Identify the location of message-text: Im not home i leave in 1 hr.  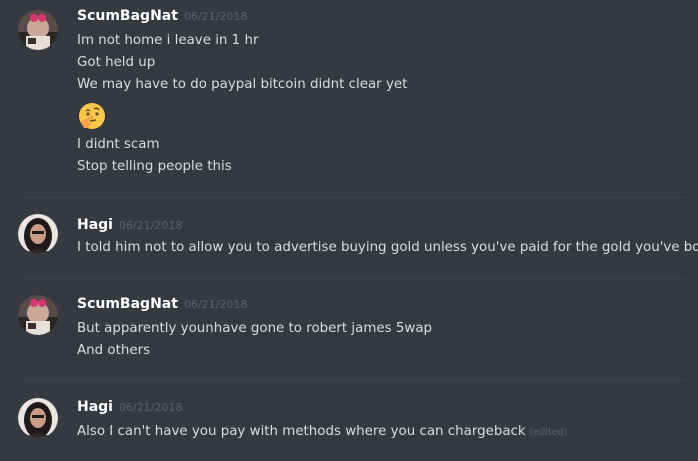
(168, 40).